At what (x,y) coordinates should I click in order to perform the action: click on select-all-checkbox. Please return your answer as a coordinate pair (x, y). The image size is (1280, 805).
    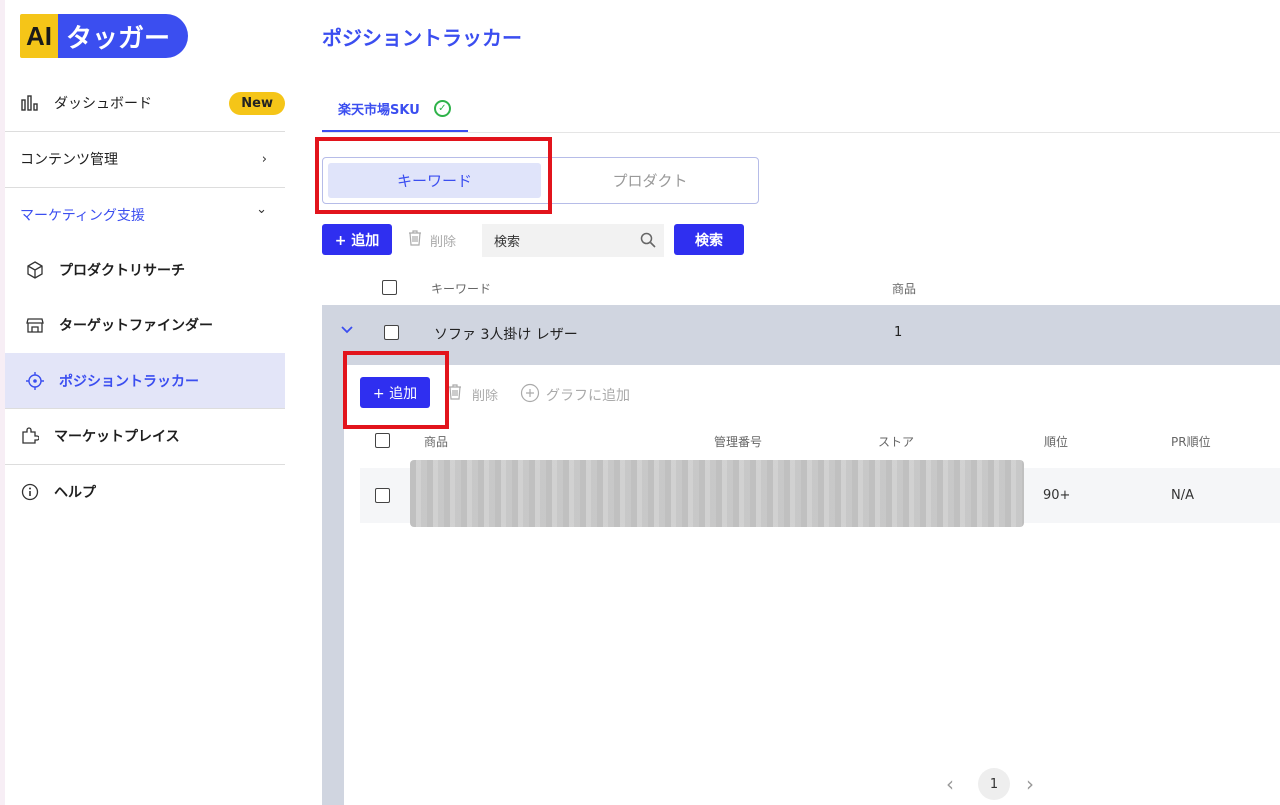
    Looking at the image, I should click on (389, 287).